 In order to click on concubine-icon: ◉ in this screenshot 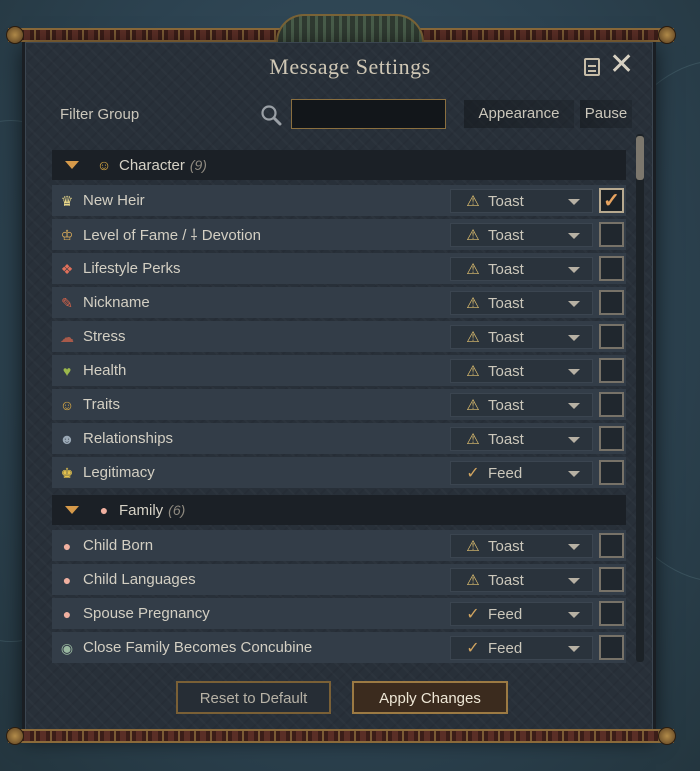, I will do `click(67, 647)`.